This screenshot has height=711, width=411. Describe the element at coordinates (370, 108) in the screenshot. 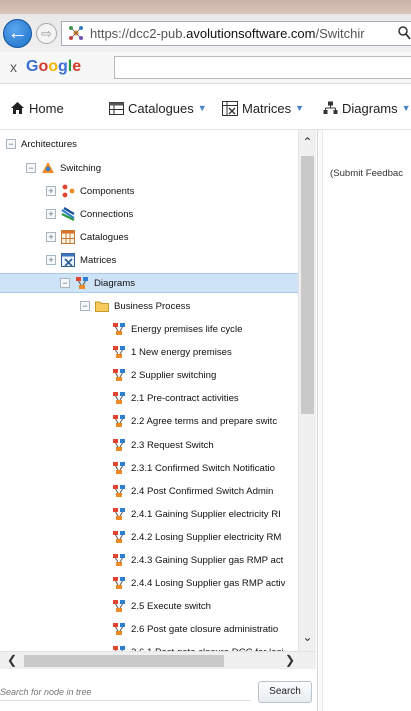

I see `nav-diagrams-label: Diagrams` at that location.